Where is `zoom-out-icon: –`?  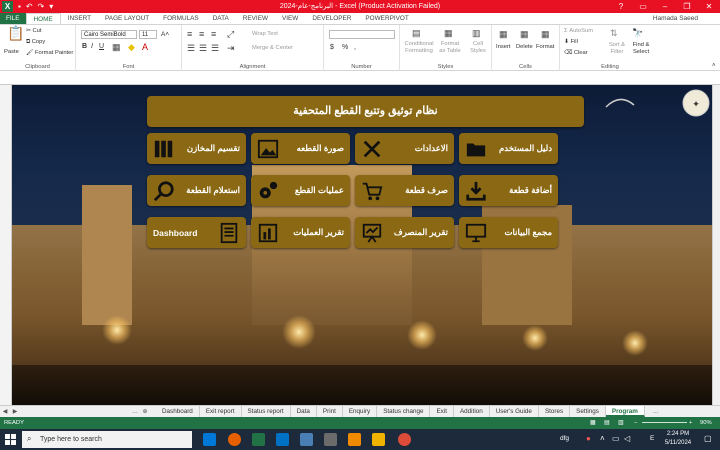
zoom-out-icon: – is located at coordinates (635, 423).